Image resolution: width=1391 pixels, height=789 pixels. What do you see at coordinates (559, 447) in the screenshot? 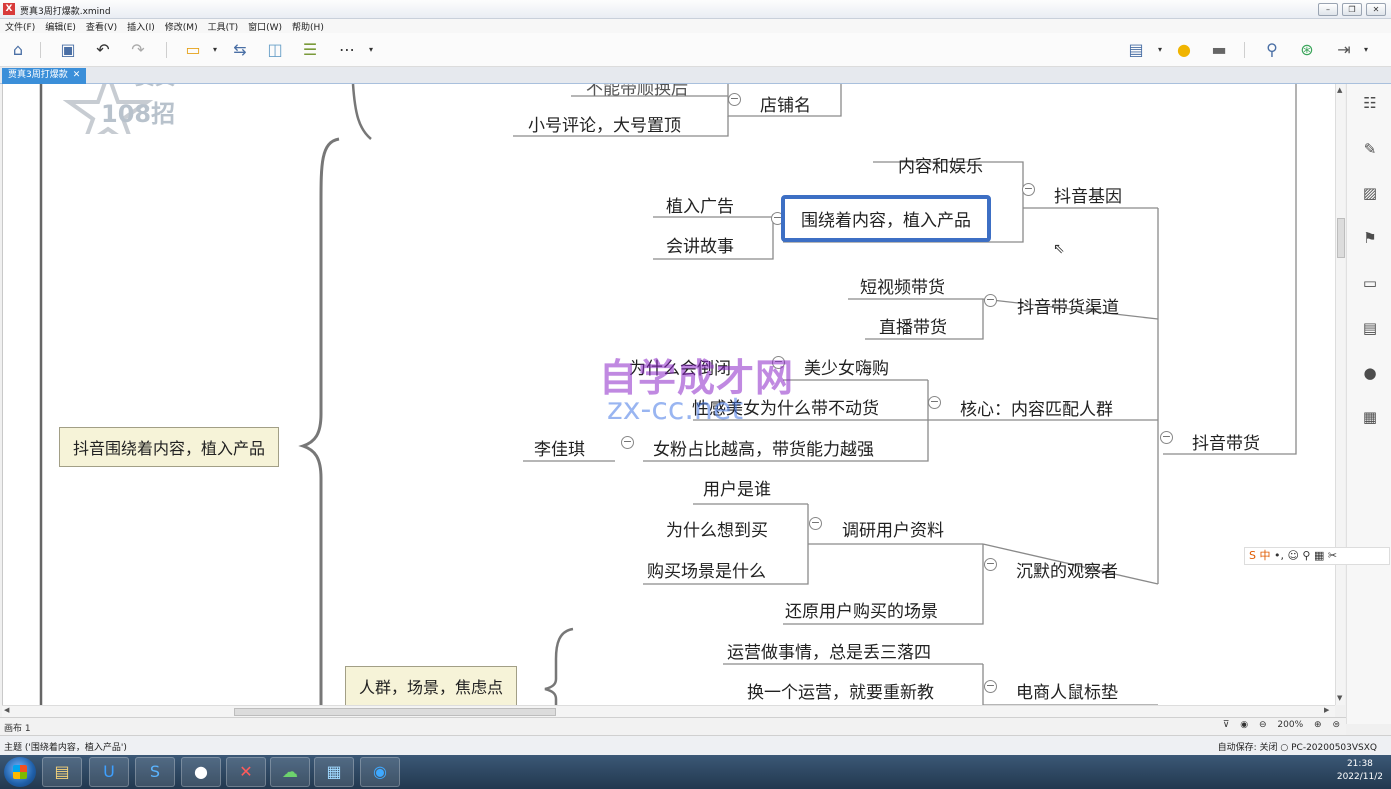
I see `topic-li-jiaqi: 李佳琪` at bounding box center [559, 447].